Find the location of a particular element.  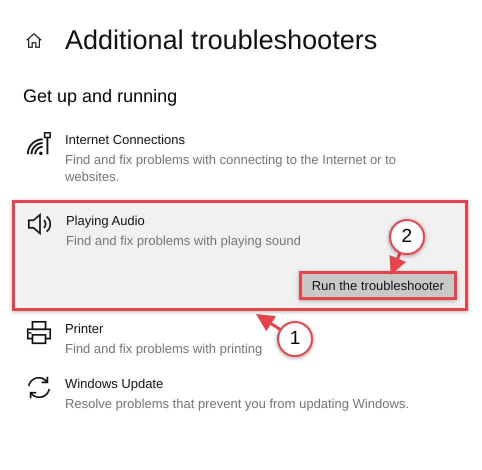

network-icon is located at coordinates (39, 144).